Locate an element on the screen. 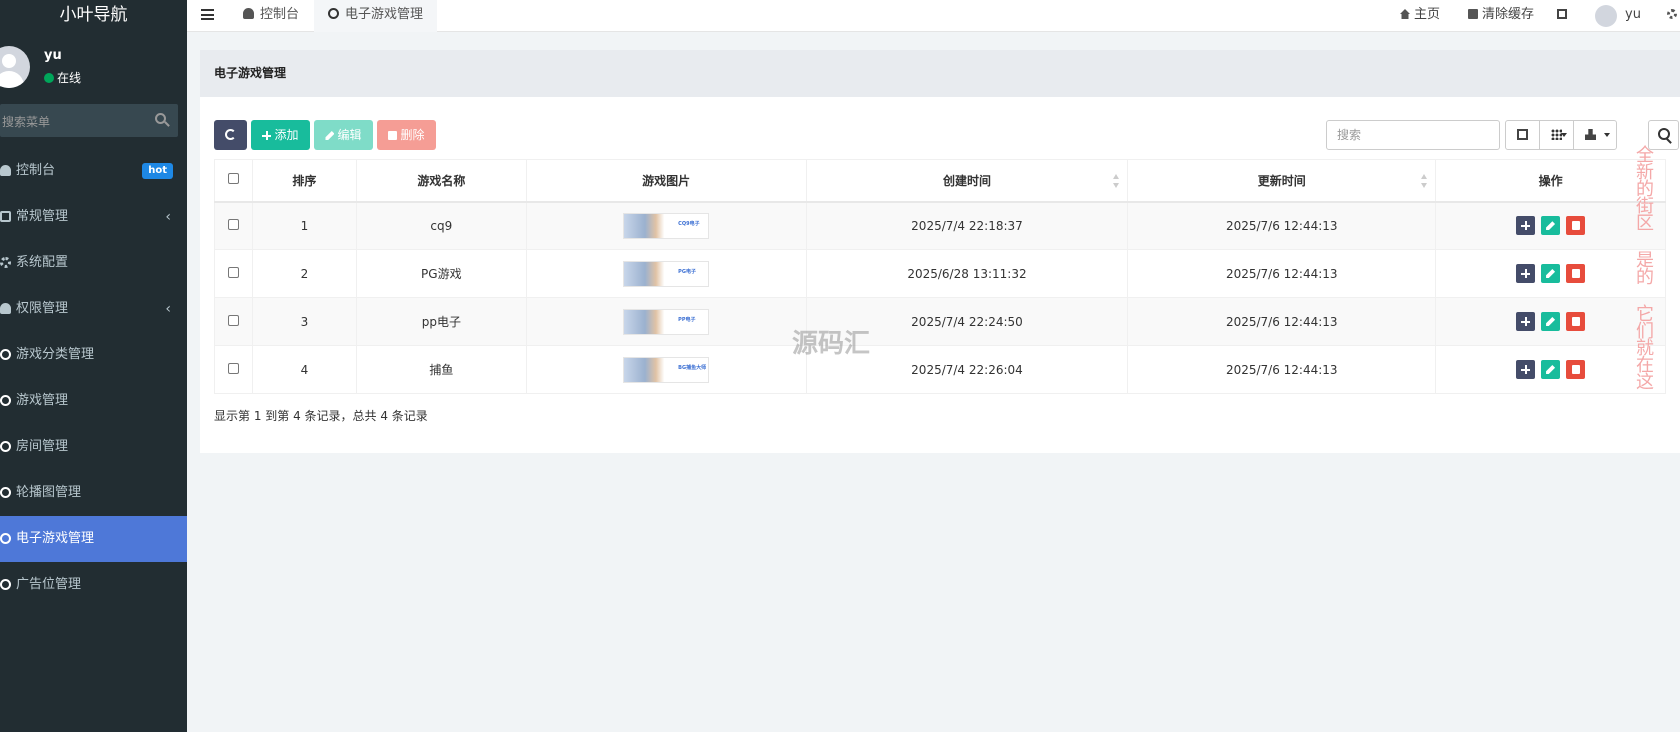 The height and width of the screenshot is (732, 1680). menu-search-input: 搜索菜单 is located at coordinates (89, 120).